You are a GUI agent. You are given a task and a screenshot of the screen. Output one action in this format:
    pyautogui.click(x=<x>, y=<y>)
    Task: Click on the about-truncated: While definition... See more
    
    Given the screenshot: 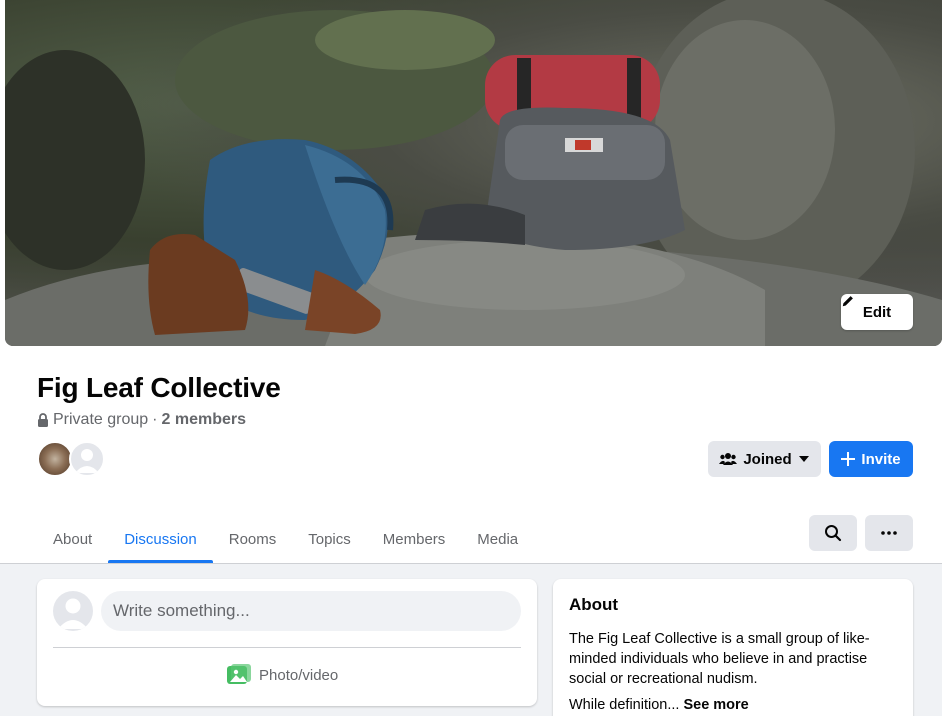 What is the action you would take?
    pyautogui.click(x=733, y=705)
    